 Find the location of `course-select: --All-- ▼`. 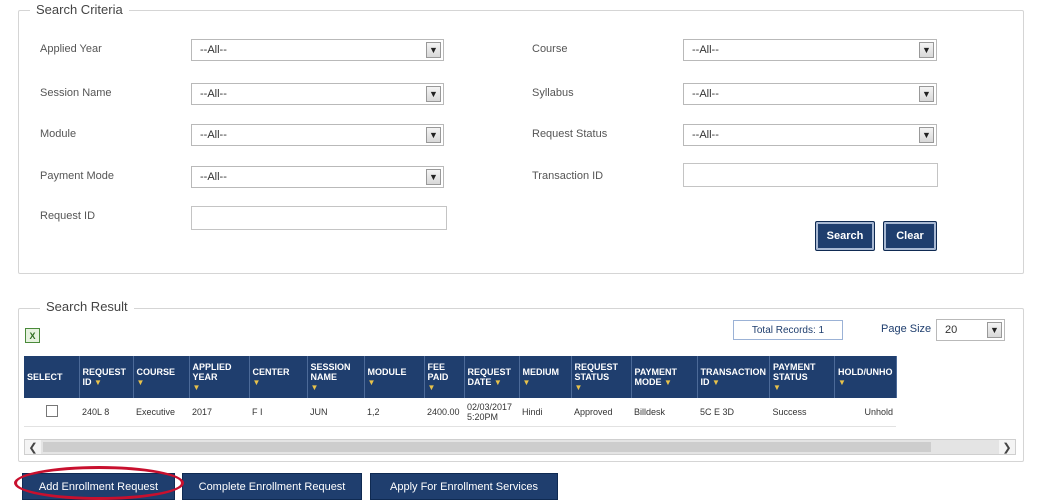

course-select: --All-- ▼ is located at coordinates (810, 50).